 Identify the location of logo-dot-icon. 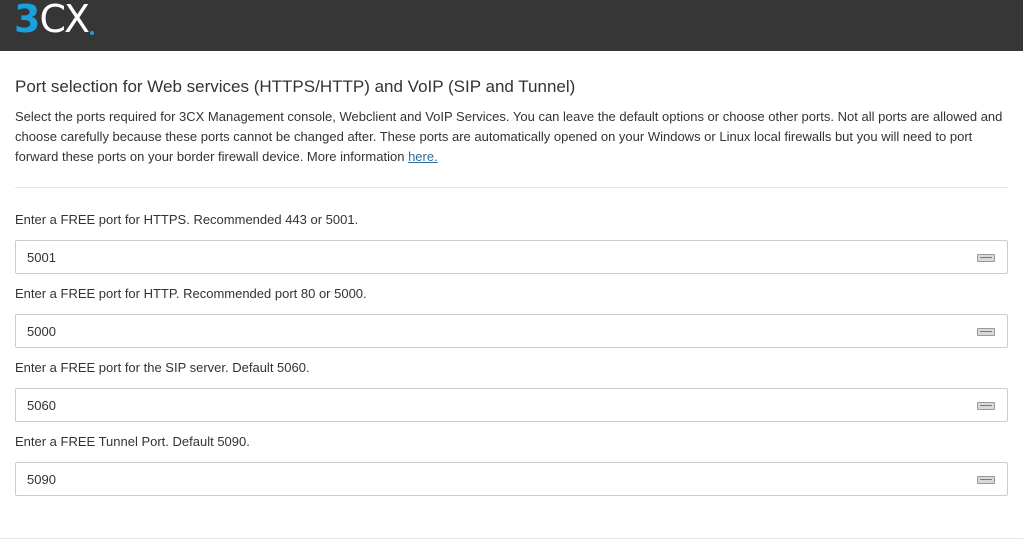
(92, 33).